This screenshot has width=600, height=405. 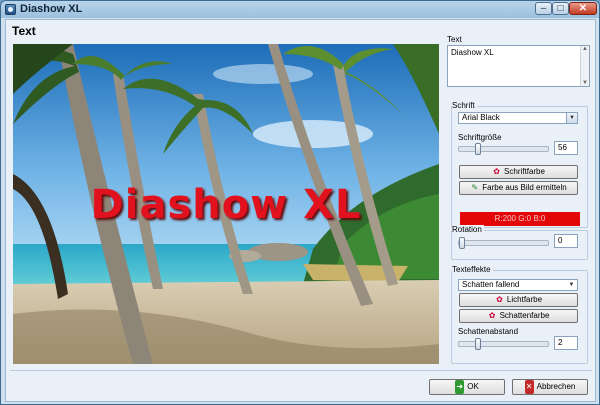 What do you see at coordinates (566, 148) in the screenshot?
I see `font-size-field: 56` at bounding box center [566, 148].